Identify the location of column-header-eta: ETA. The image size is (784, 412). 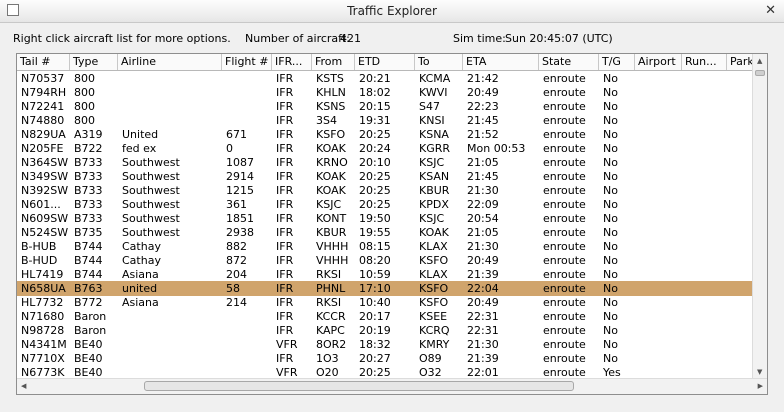
(501, 62).